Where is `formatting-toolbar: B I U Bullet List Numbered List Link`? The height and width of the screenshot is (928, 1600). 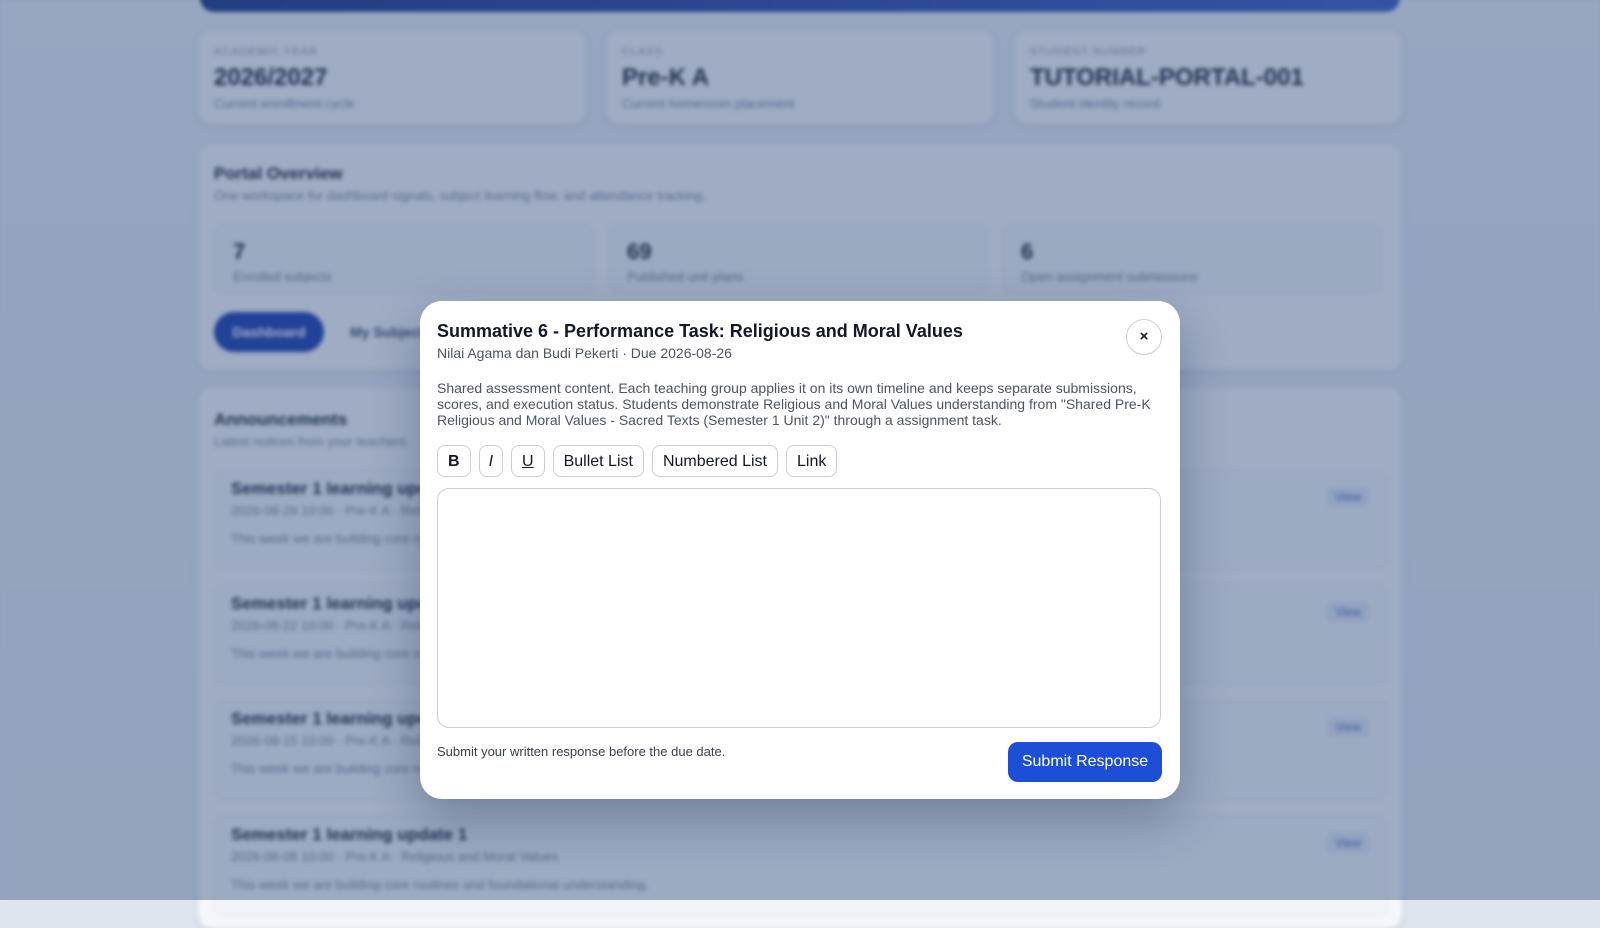
formatting-toolbar: B I U Bullet List Numbered List Link is located at coordinates (637, 461).